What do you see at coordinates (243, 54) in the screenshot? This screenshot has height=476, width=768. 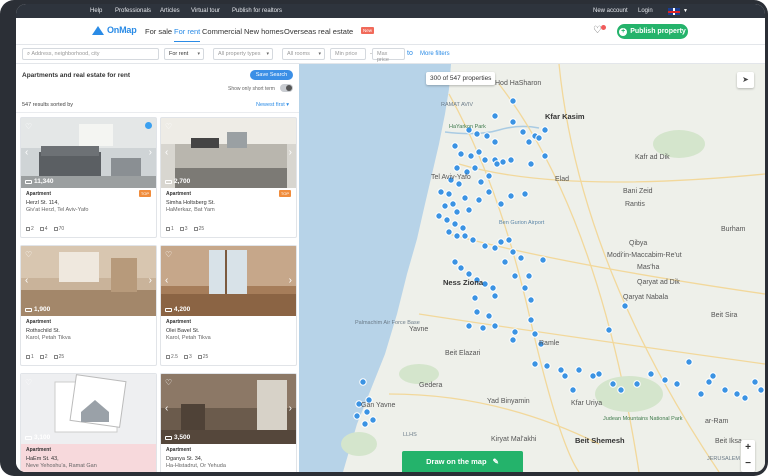 I see `property-type-select: All property types ▾` at bounding box center [243, 54].